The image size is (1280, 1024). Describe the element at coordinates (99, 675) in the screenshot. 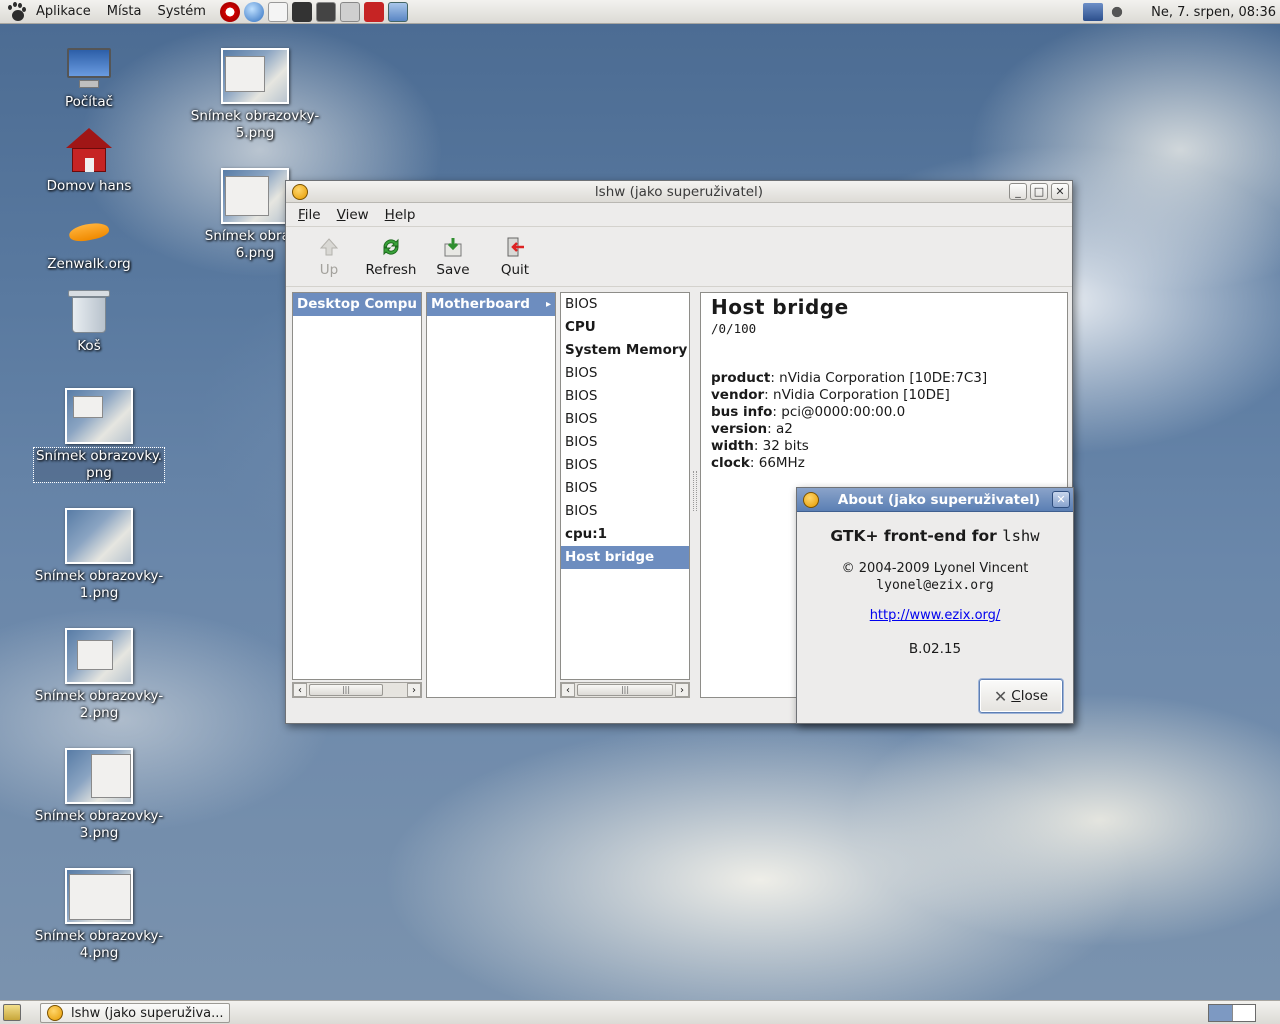

I see `desktop-icon-screenshot-2: Snímek obrazovky- 2.png` at that location.